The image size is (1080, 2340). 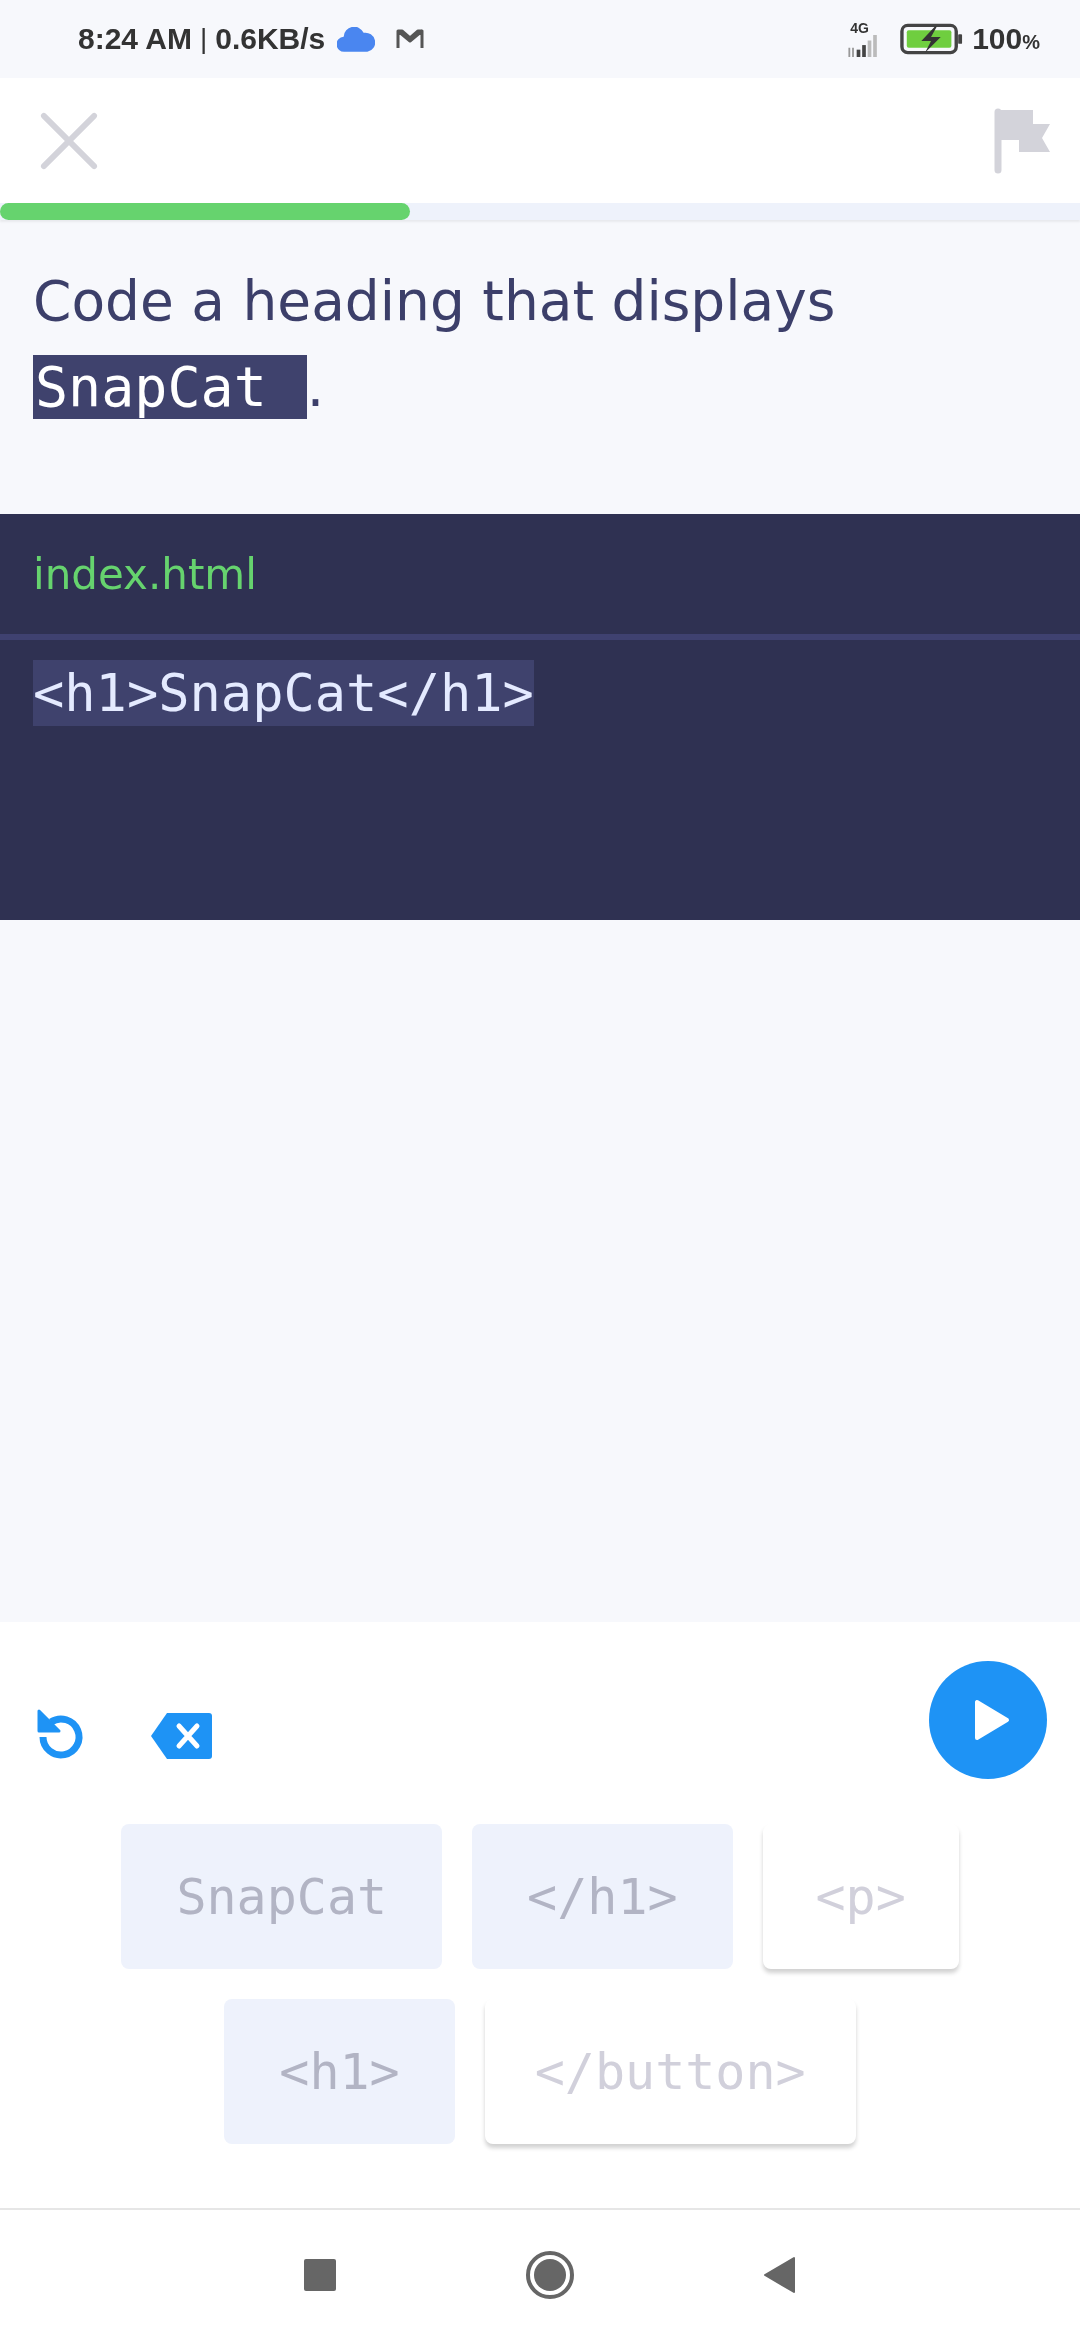 I want to click on network-type: 4G, so click(x=859, y=28).